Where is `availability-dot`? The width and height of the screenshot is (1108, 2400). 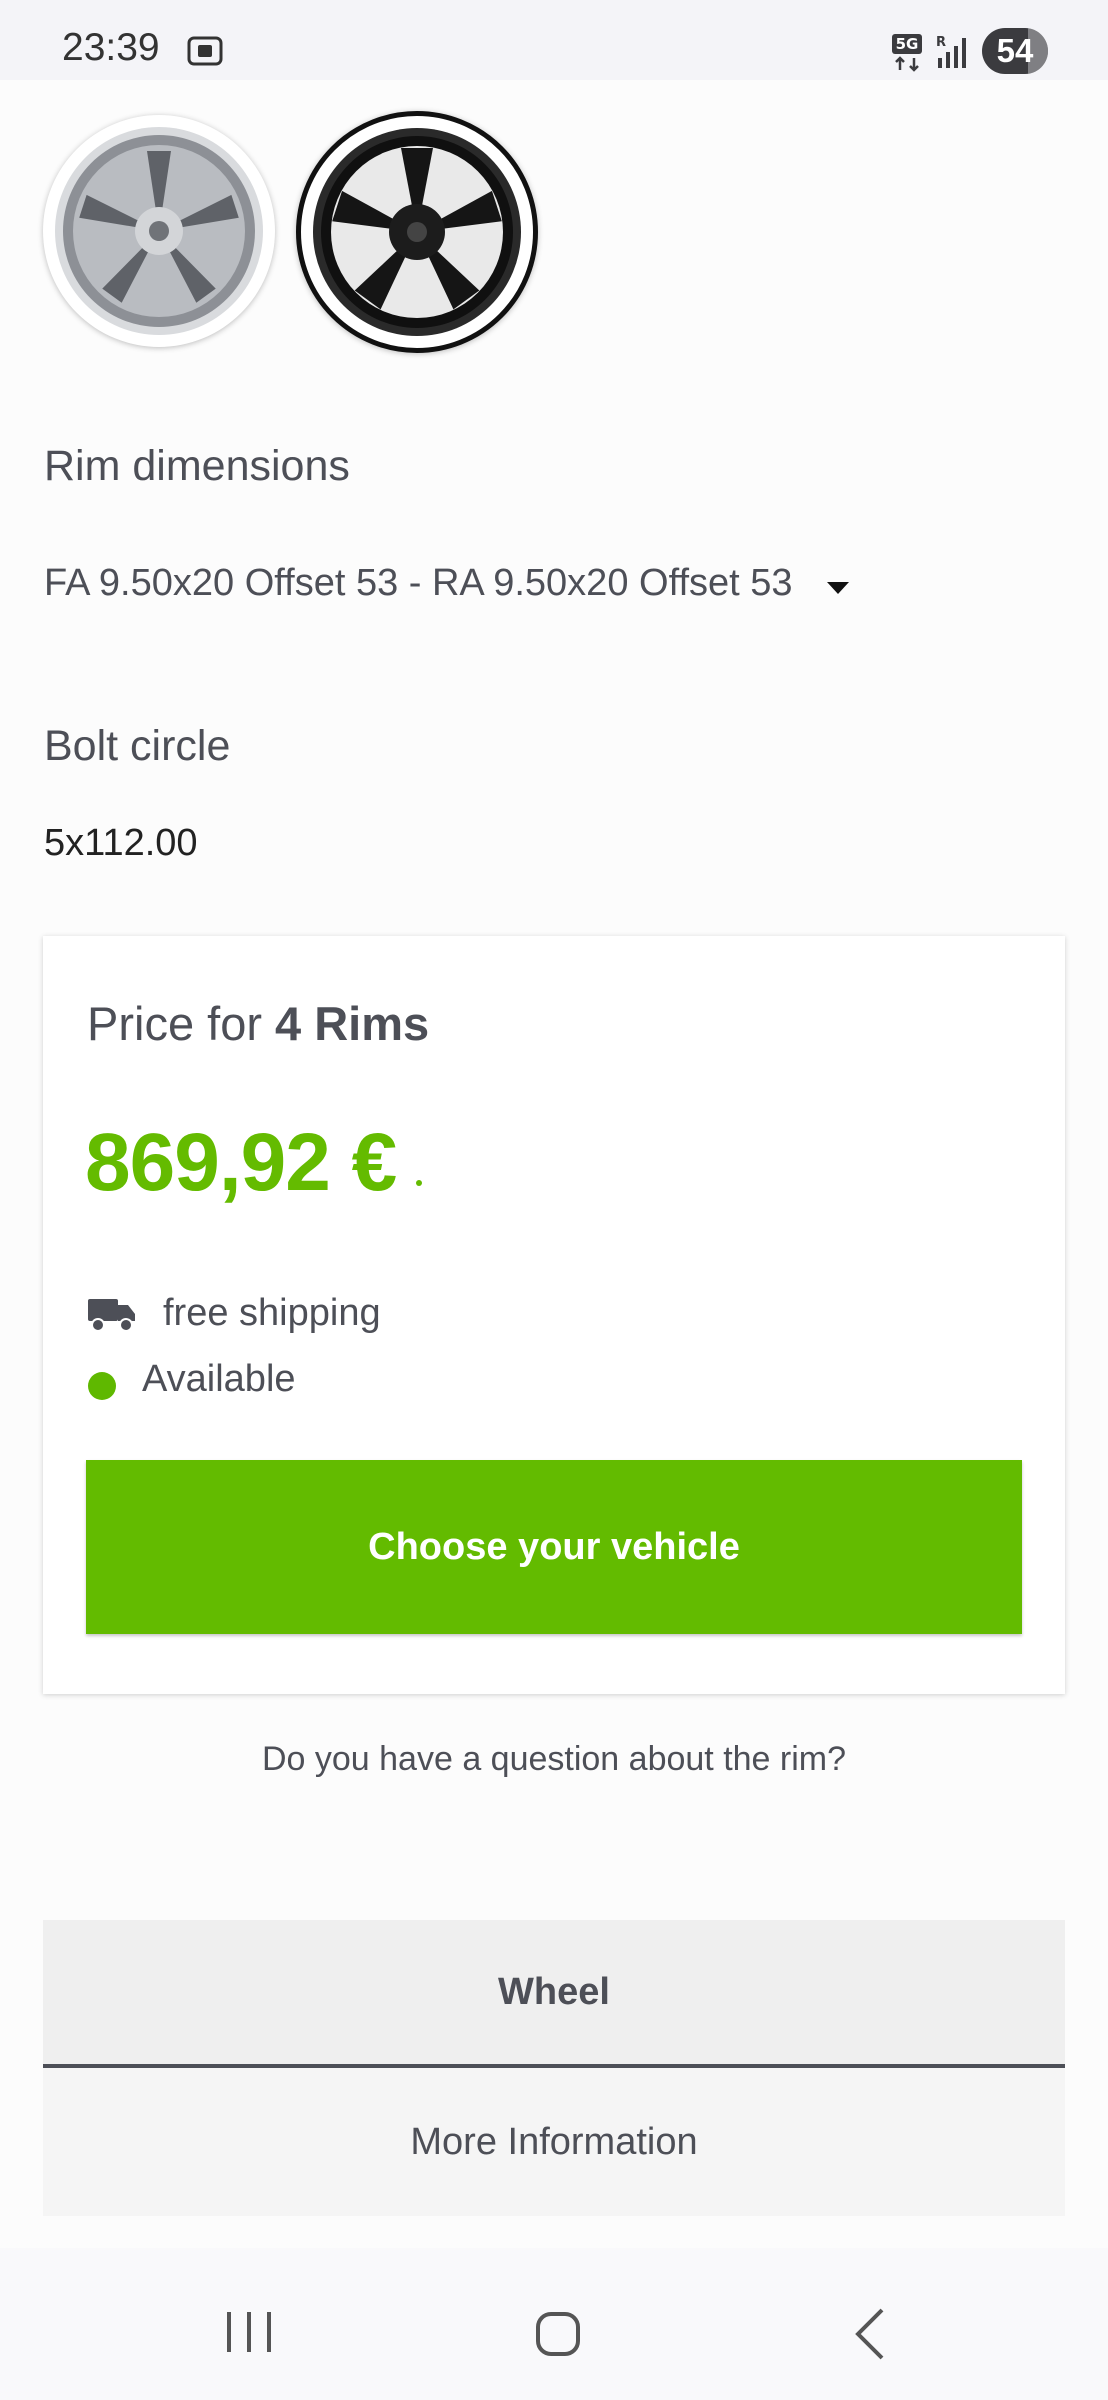
availability-dot is located at coordinates (102, 1386).